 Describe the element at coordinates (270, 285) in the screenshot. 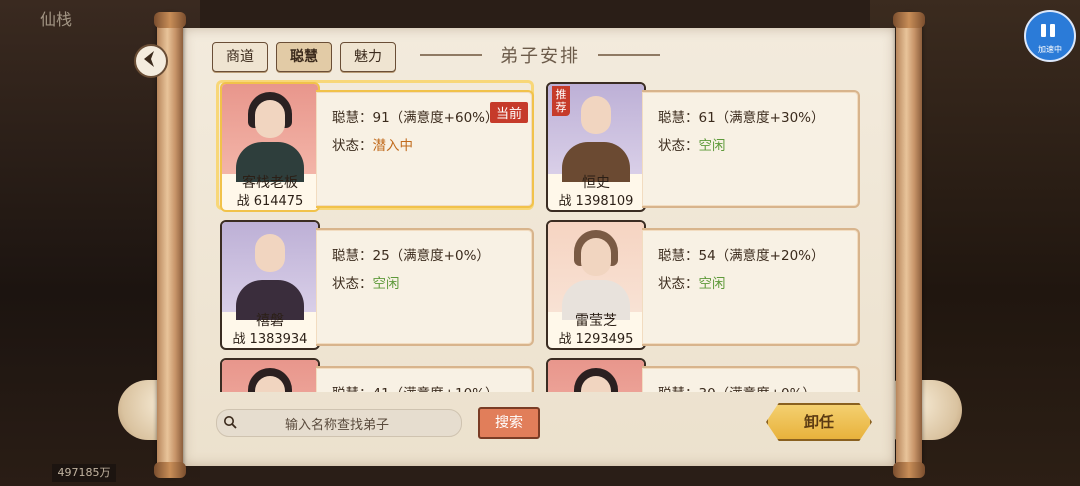

I see `portrait: 禧磐 战 1383934` at that location.